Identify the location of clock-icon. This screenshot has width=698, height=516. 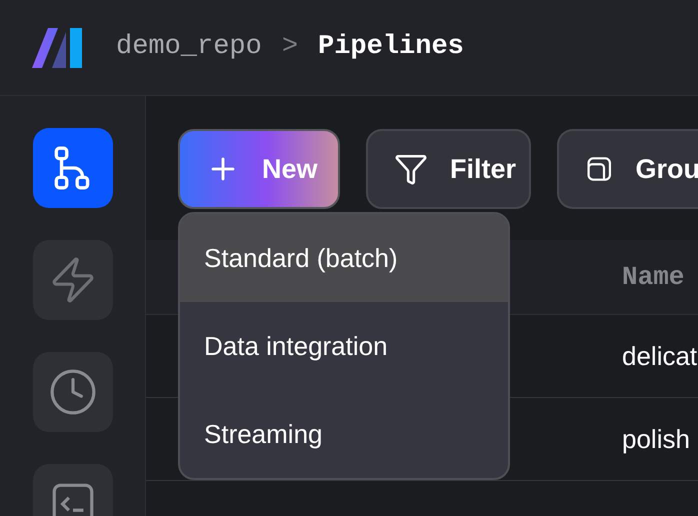
(73, 392).